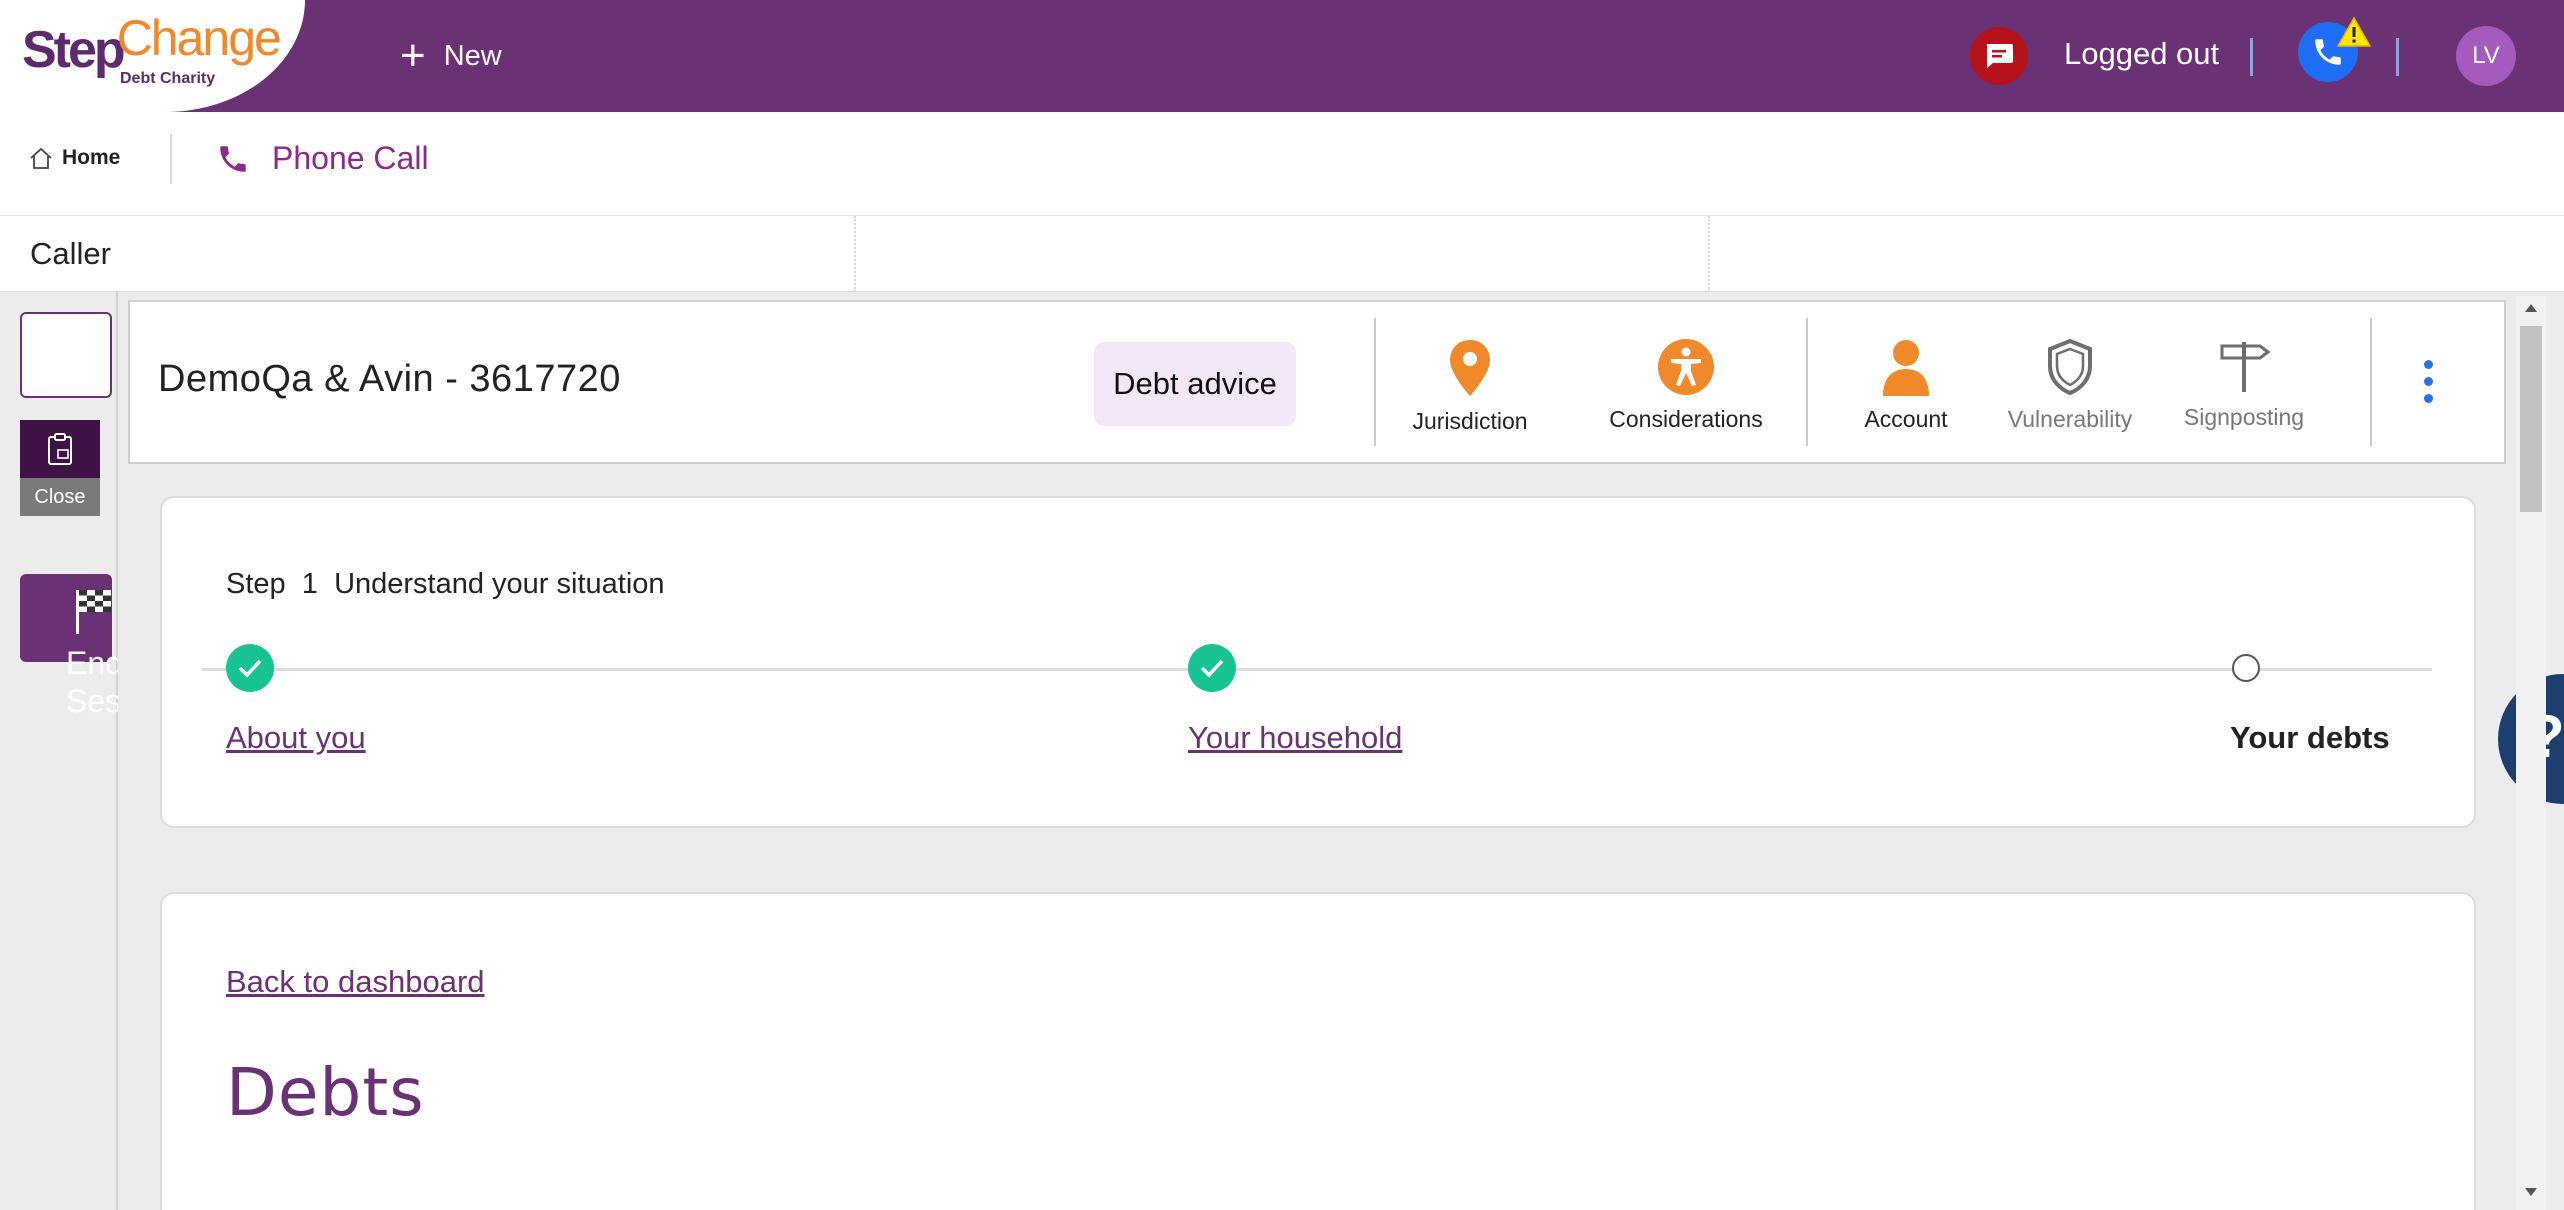 The height and width of the screenshot is (1210, 2564). Describe the element at coordinates (60, 449) in the screenshot. I see `clipboard-icon` at that location.